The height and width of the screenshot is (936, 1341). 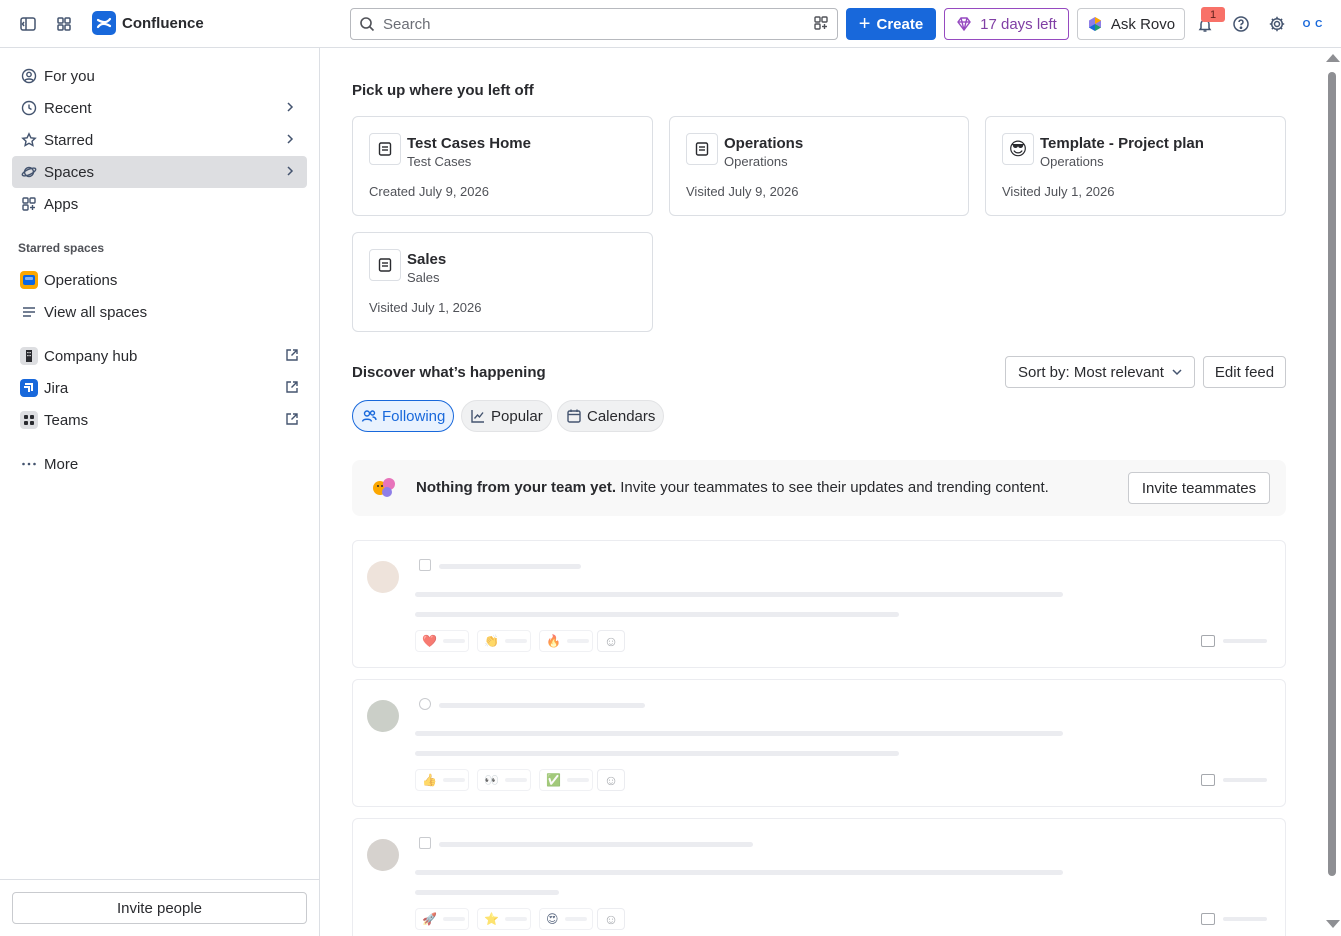 I want to click on banner-bold-text: Nothing from your team yet., so click(x=516, y=487).